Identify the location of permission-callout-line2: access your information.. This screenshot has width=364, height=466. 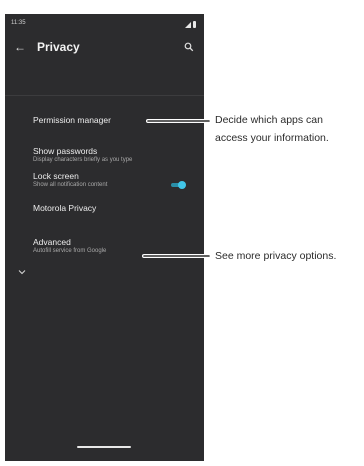
(272, 138).